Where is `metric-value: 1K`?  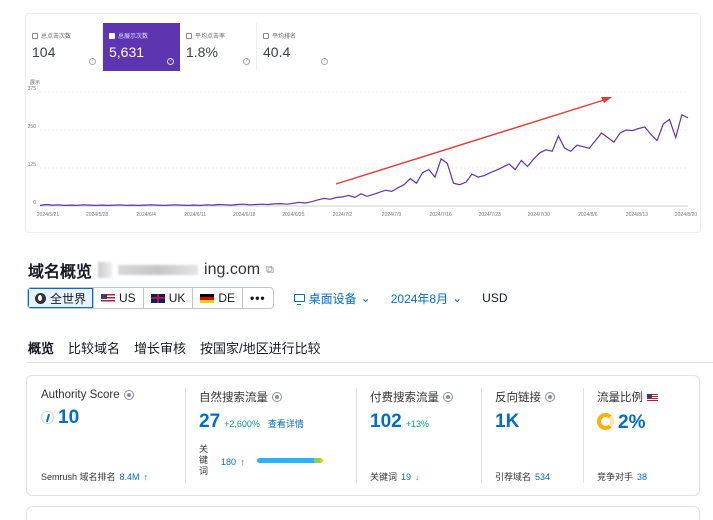 metric-value: 1K is located at coordinates (507, 422).